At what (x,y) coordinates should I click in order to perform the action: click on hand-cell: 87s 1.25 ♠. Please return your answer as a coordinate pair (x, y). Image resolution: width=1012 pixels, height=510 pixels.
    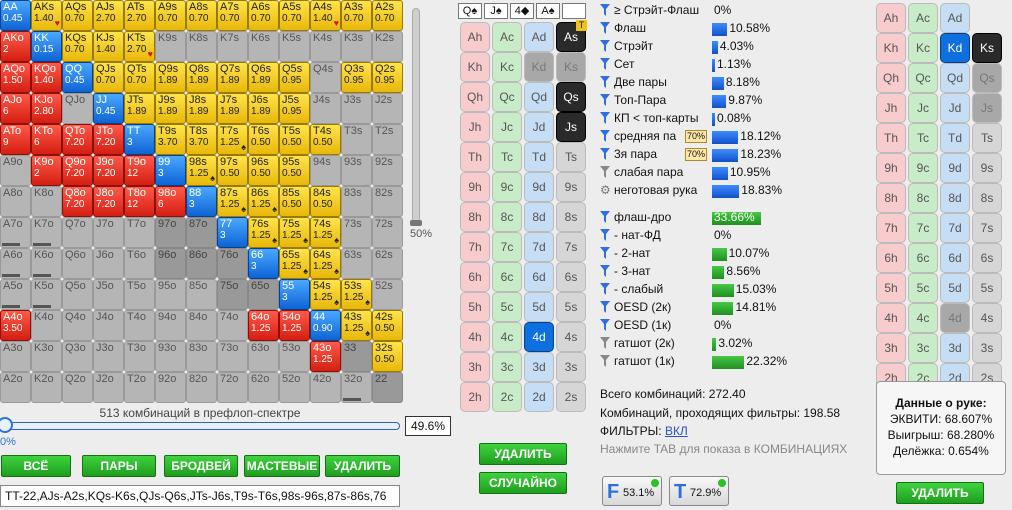
    Looking at the image, I should click on (232, 201).